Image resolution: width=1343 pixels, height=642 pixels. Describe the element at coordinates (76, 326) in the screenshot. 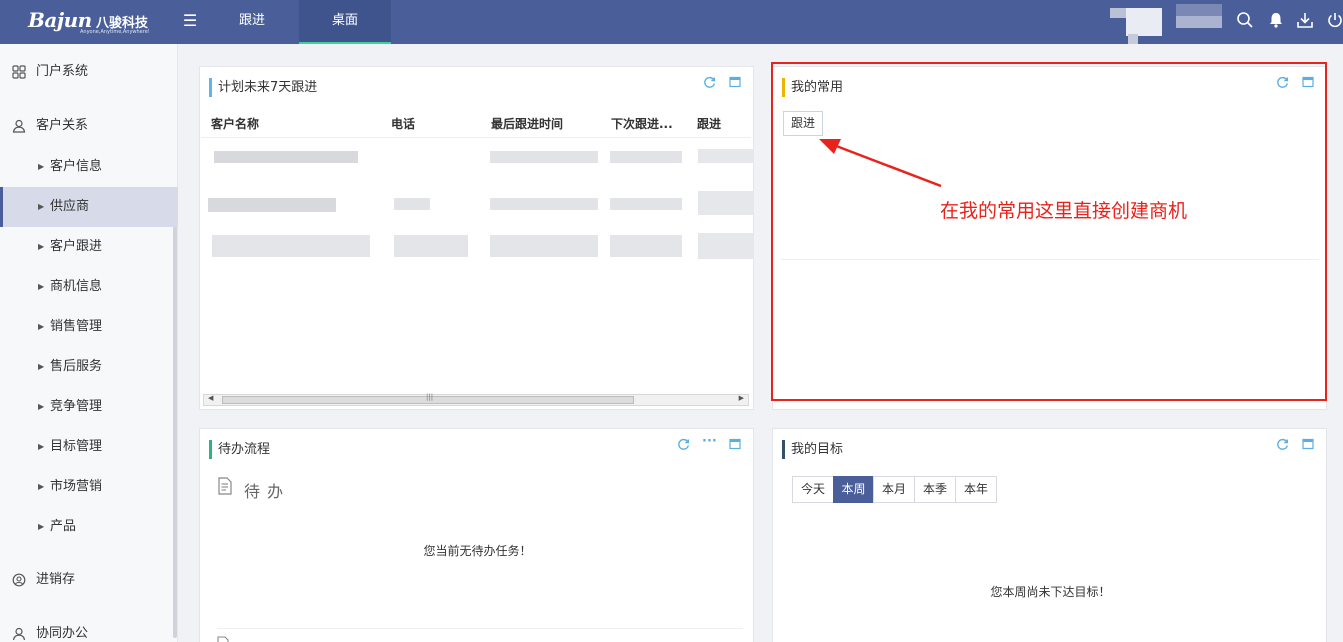

I see `sidebar-item-label: 销售管理` at that location.